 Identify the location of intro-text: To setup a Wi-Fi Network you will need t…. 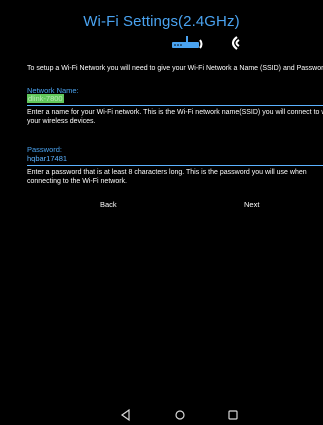
(175, 68).